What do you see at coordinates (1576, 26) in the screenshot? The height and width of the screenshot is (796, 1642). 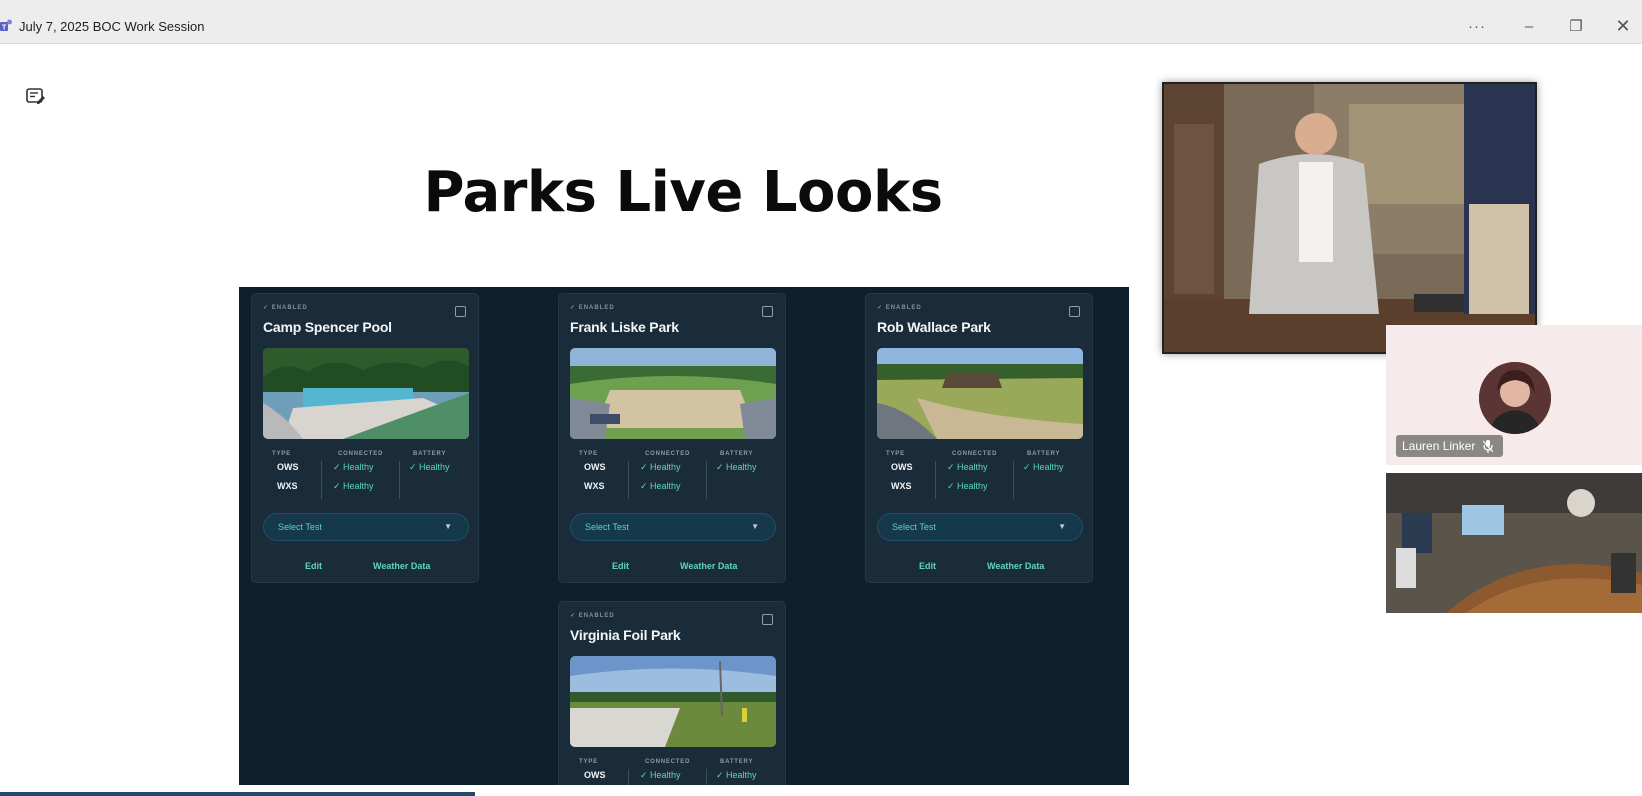 I see `restore-button: ❐` at bounding box center [1576, 26].